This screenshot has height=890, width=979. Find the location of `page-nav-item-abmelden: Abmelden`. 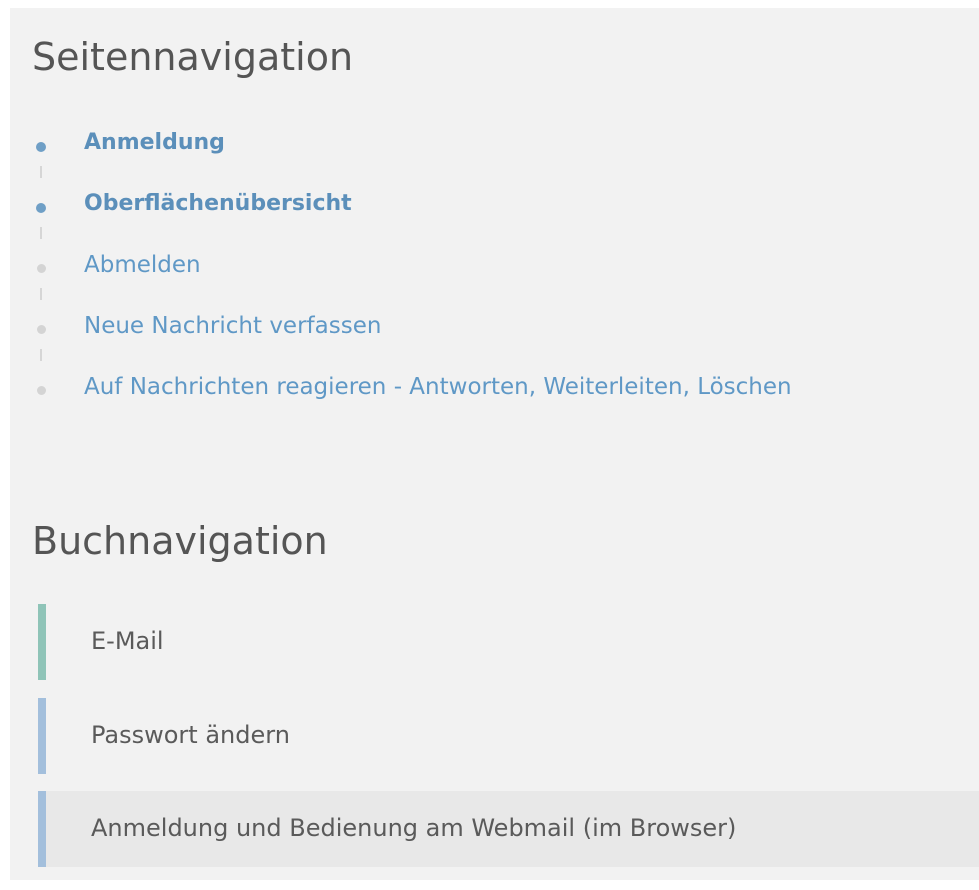

page-nav-item-abmelden: Abmelden is located at coordinates (494, 277).